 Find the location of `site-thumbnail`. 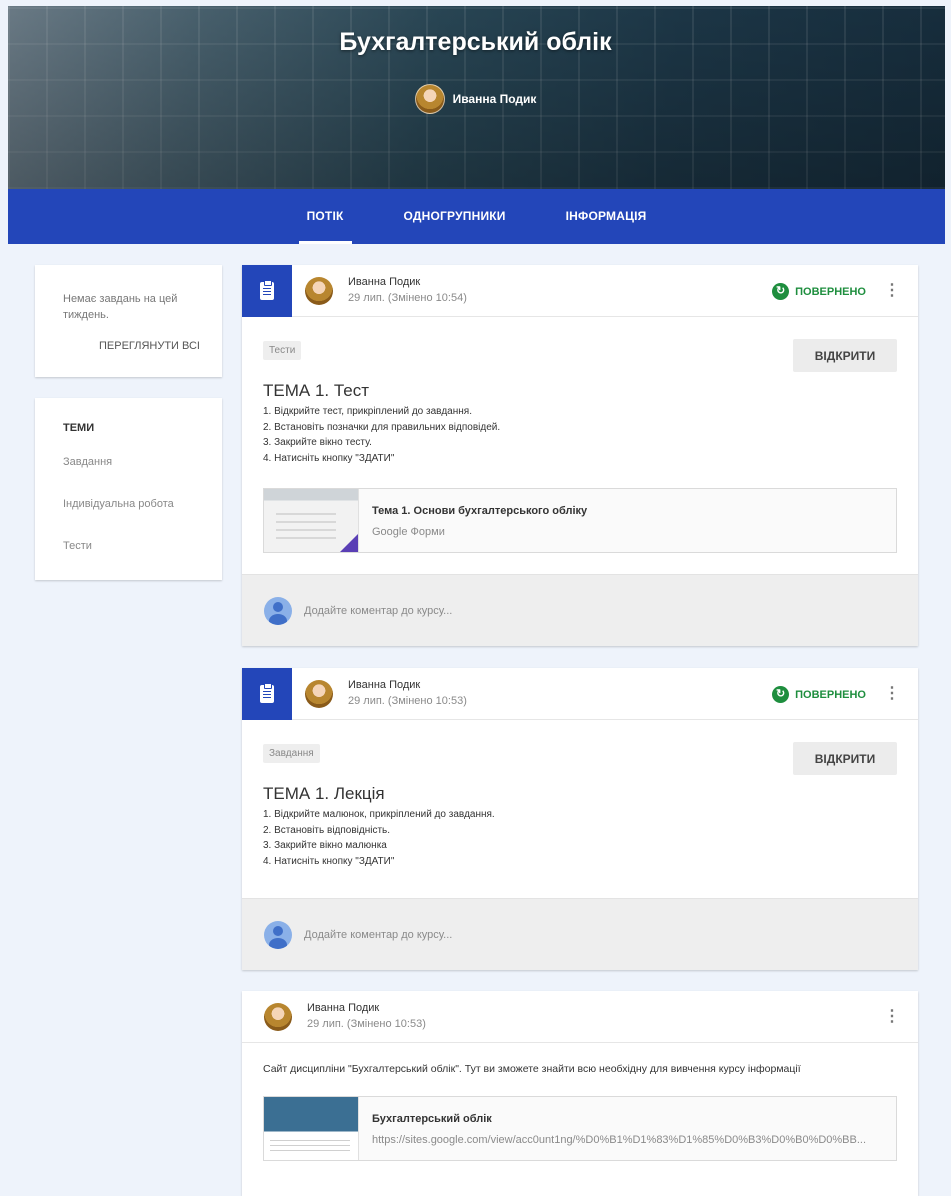

site-thumbnail is located at coordinates (311, 1128).